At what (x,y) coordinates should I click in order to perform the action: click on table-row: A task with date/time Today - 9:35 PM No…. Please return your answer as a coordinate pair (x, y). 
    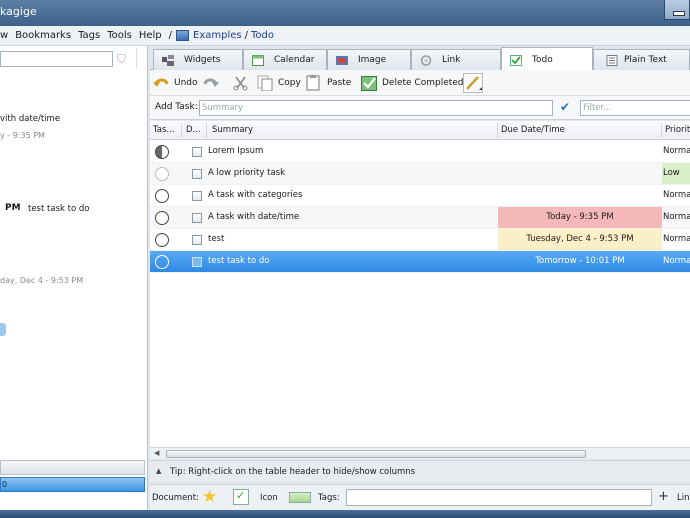
    Looking at the image, I should click on (420, 218).